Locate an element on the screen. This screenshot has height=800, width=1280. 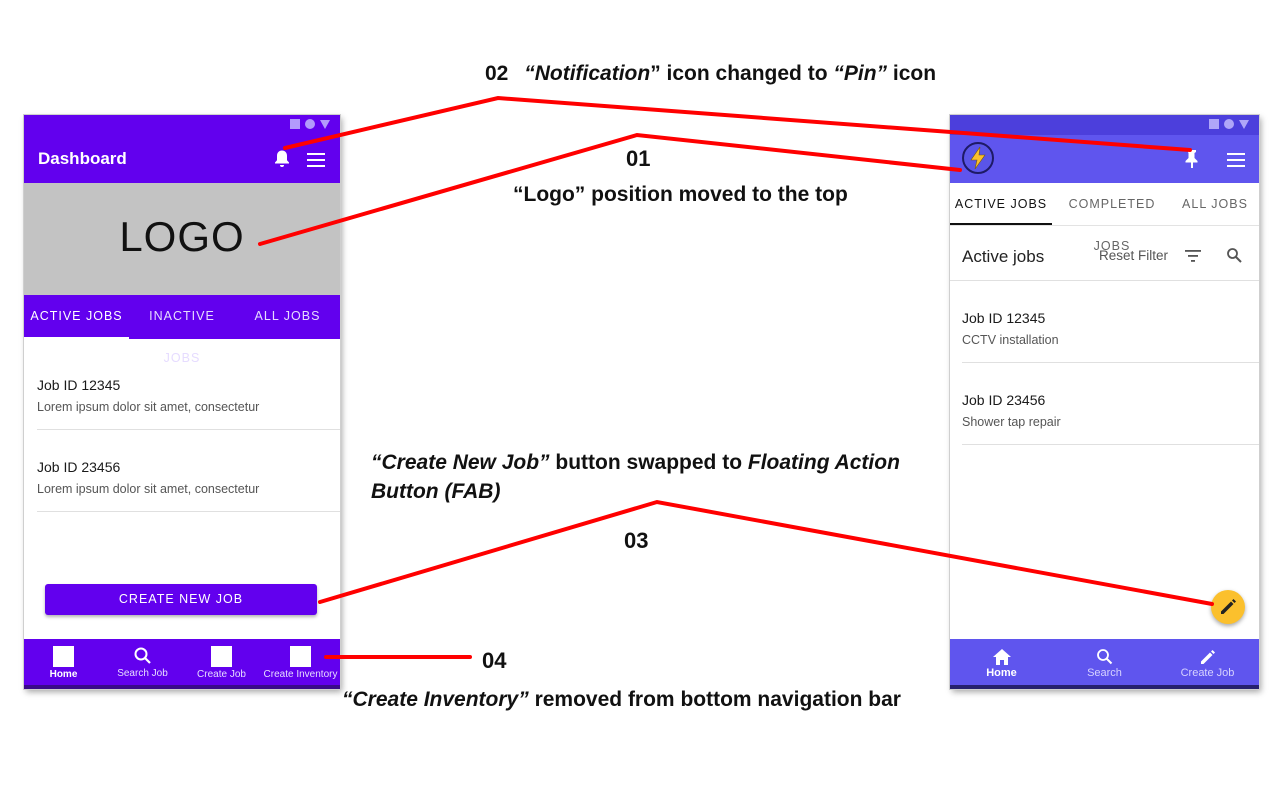
tab-bar: ACTIVE JOBS COMPLETED JOBS ALL JOBS is located at coordinates (1104, 218).